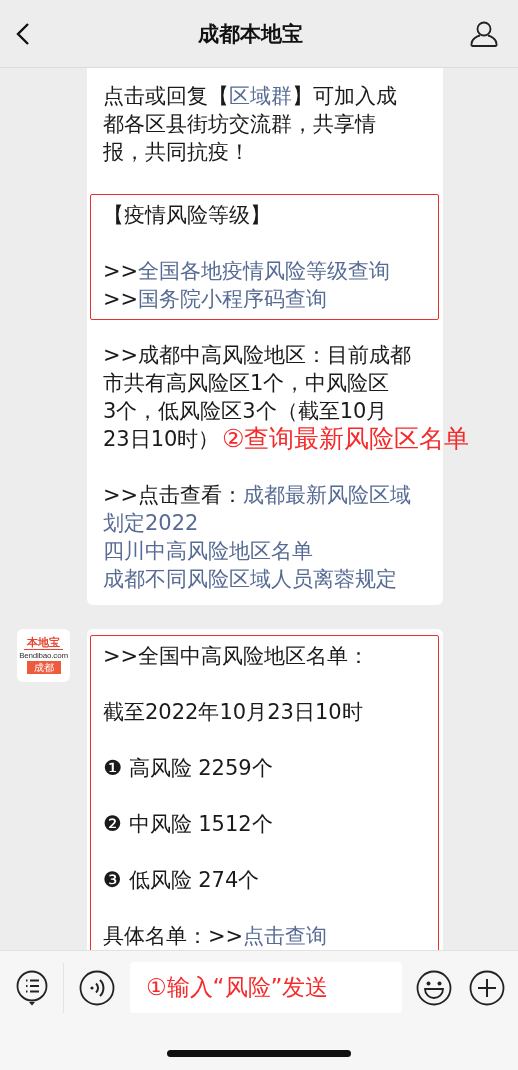 The width and height of the screenshot is (518, 1070). I want to click on person-icon, so click(484, 33).